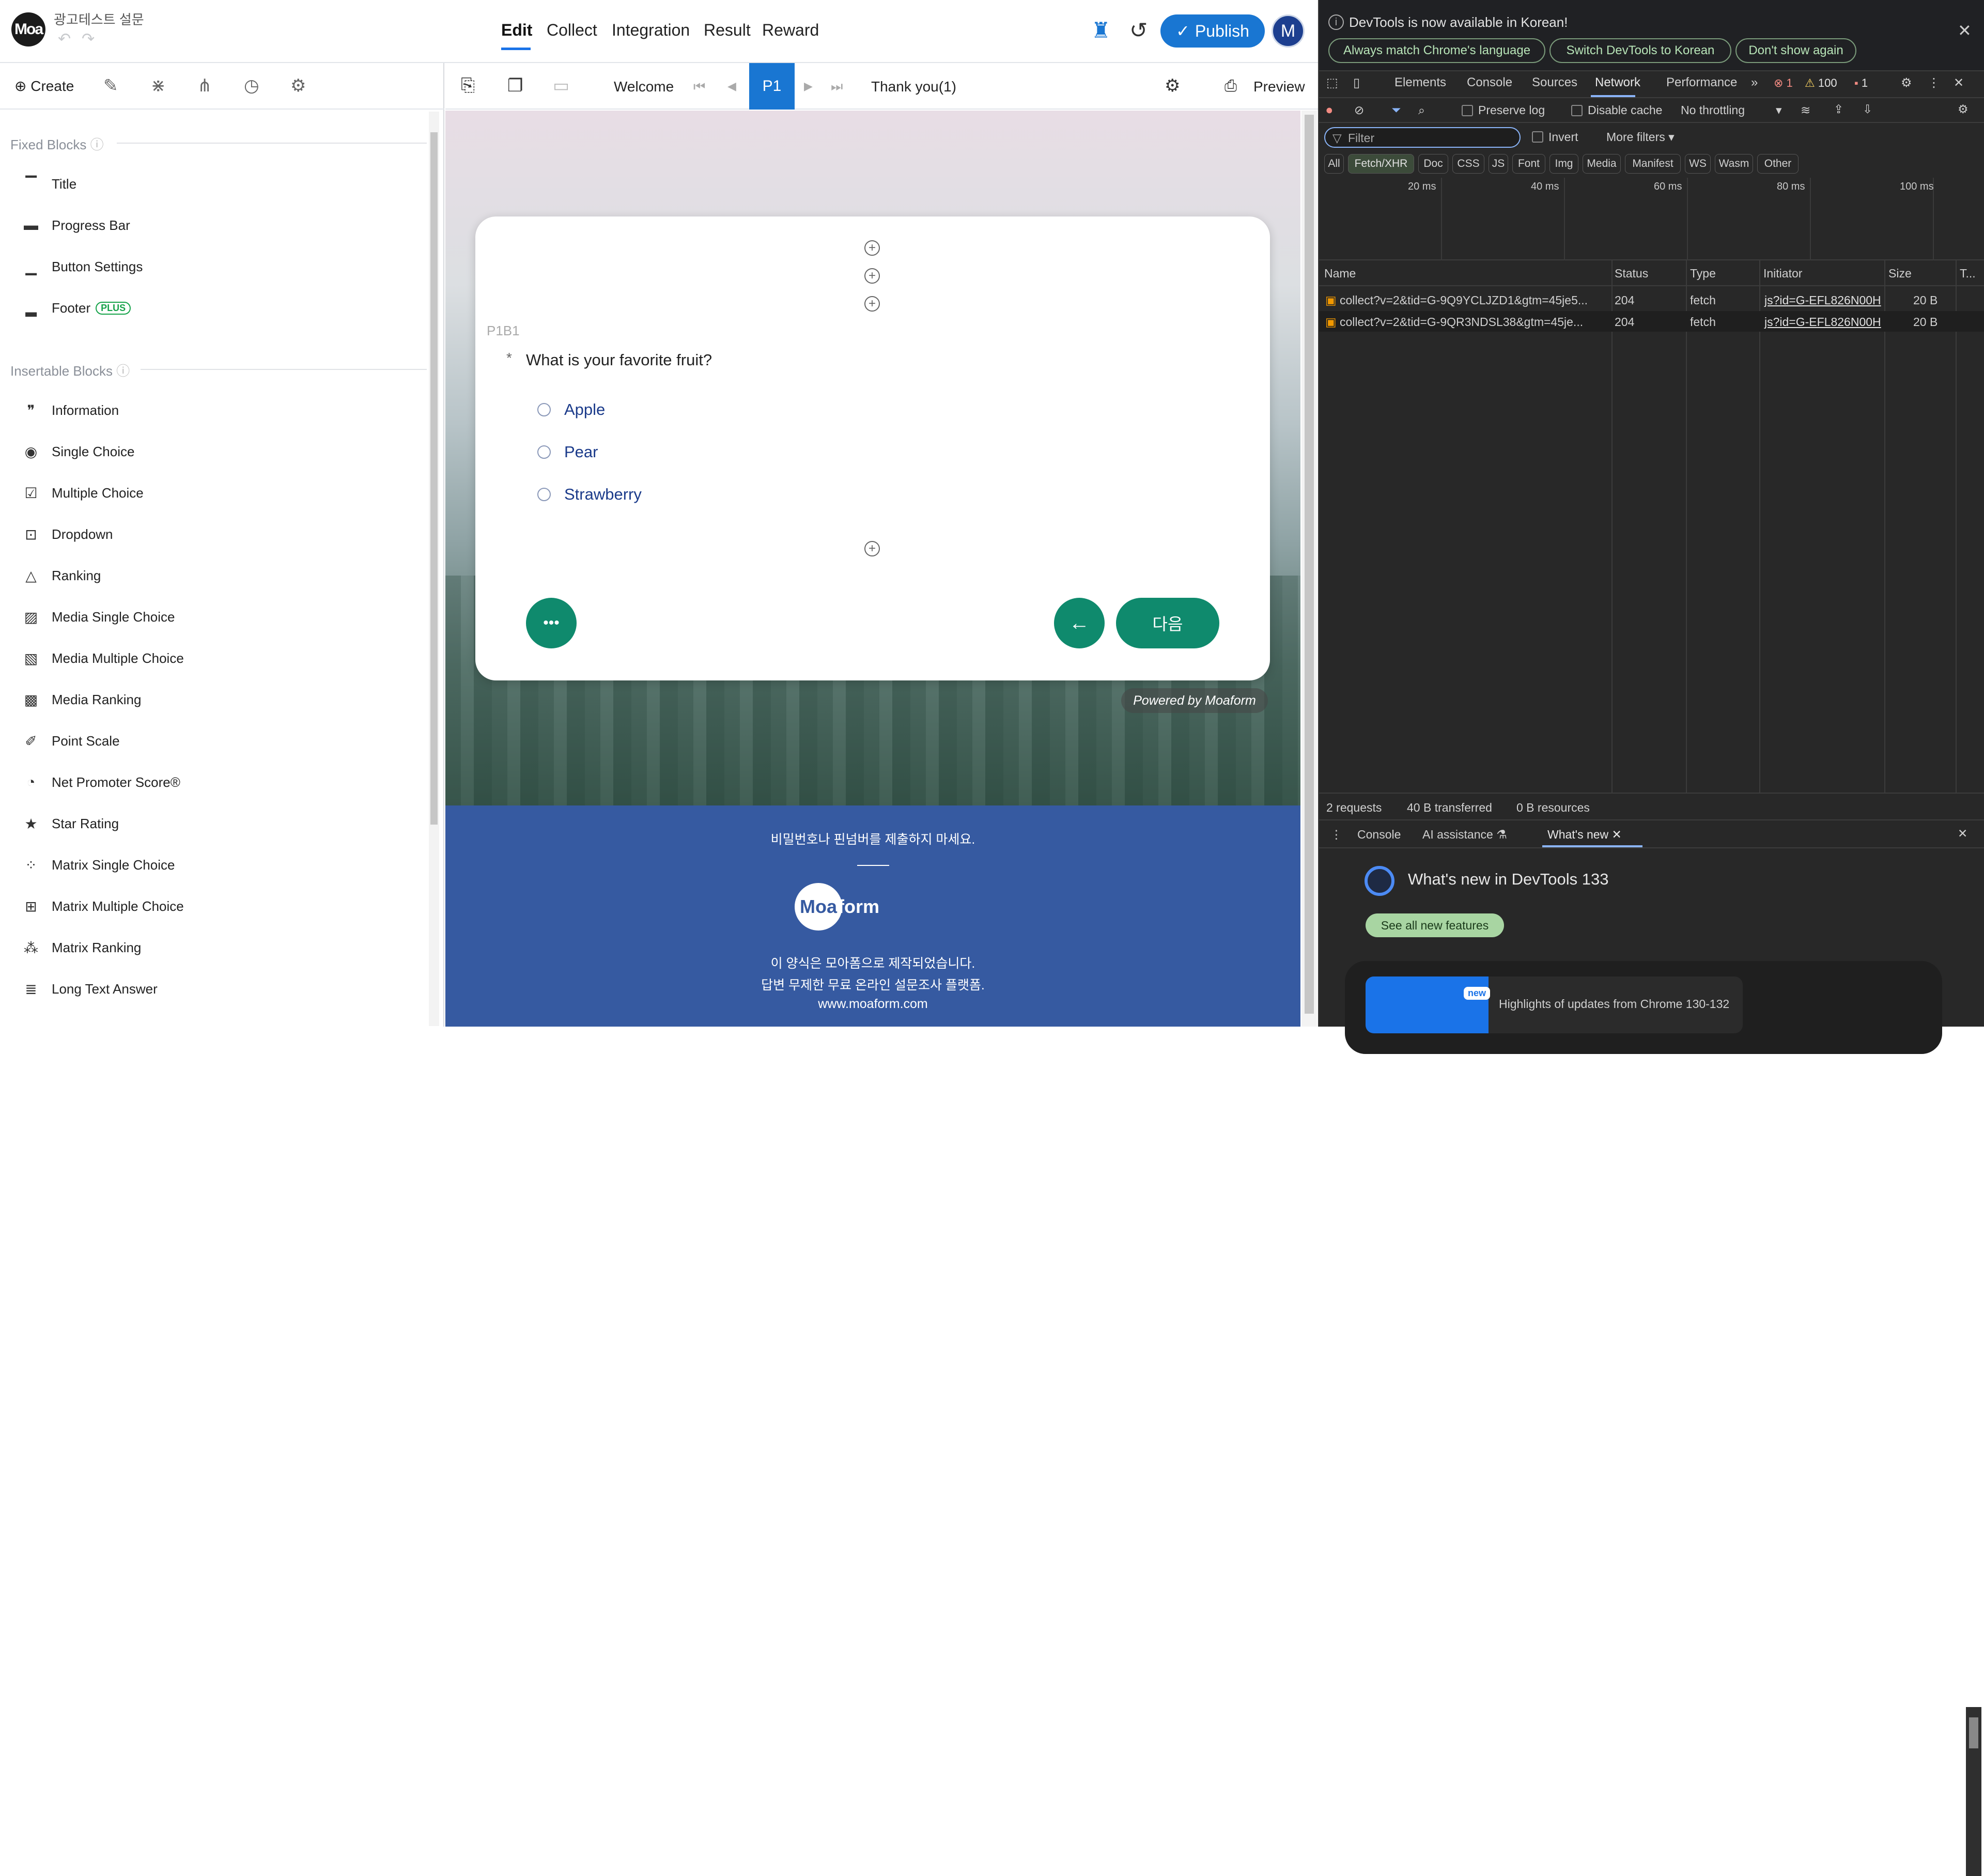 This screenshot has height=1876, width=1984. I want to click on nav-collect: Collect, so click(572, 30).